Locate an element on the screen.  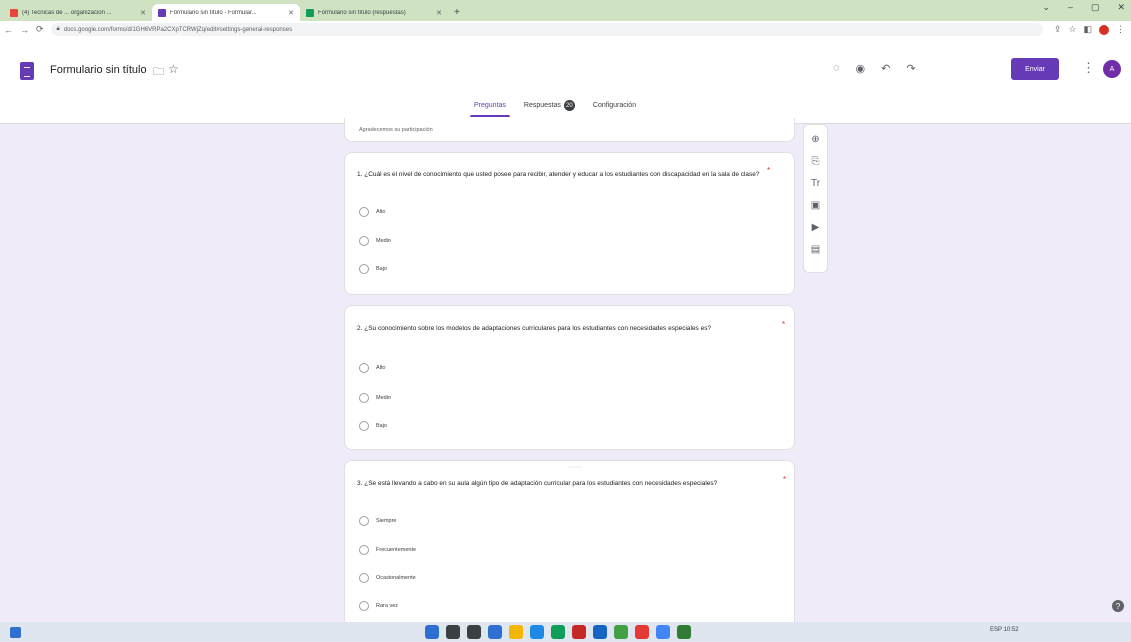
form-description: Agradecemos su participación is located at coordinates (396, 130).